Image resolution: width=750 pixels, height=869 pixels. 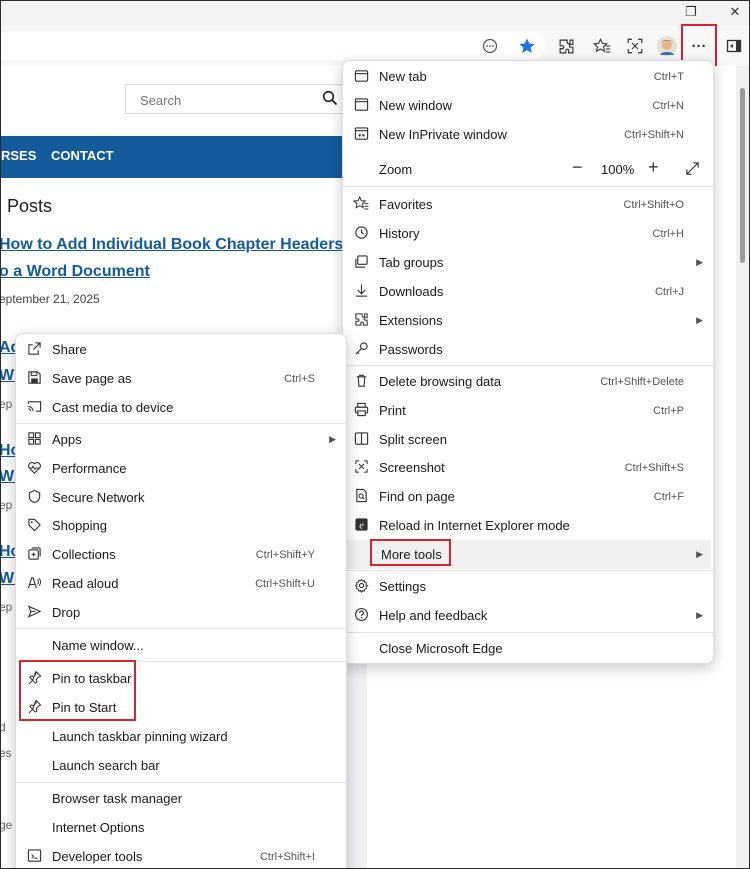 What do you see at coordinates (411, 320) in the screenshot?
I see `menu-label: Extensions` at bounding box center [411, 320].